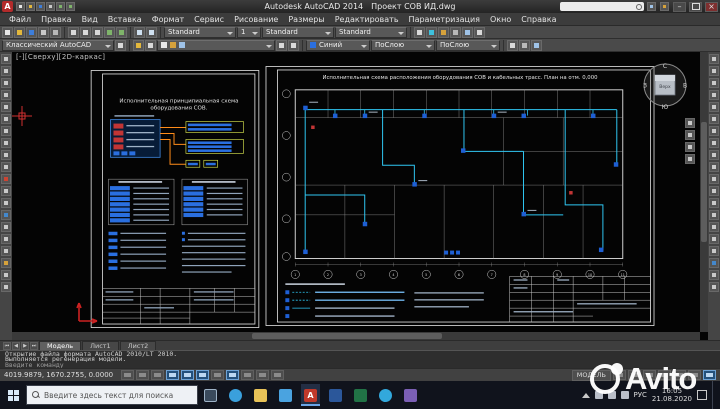 The height and width of the screenshot is (409, 720). Describe the element at coordinates (624, 395) in the screenshot. I see `network-icon` at that location.